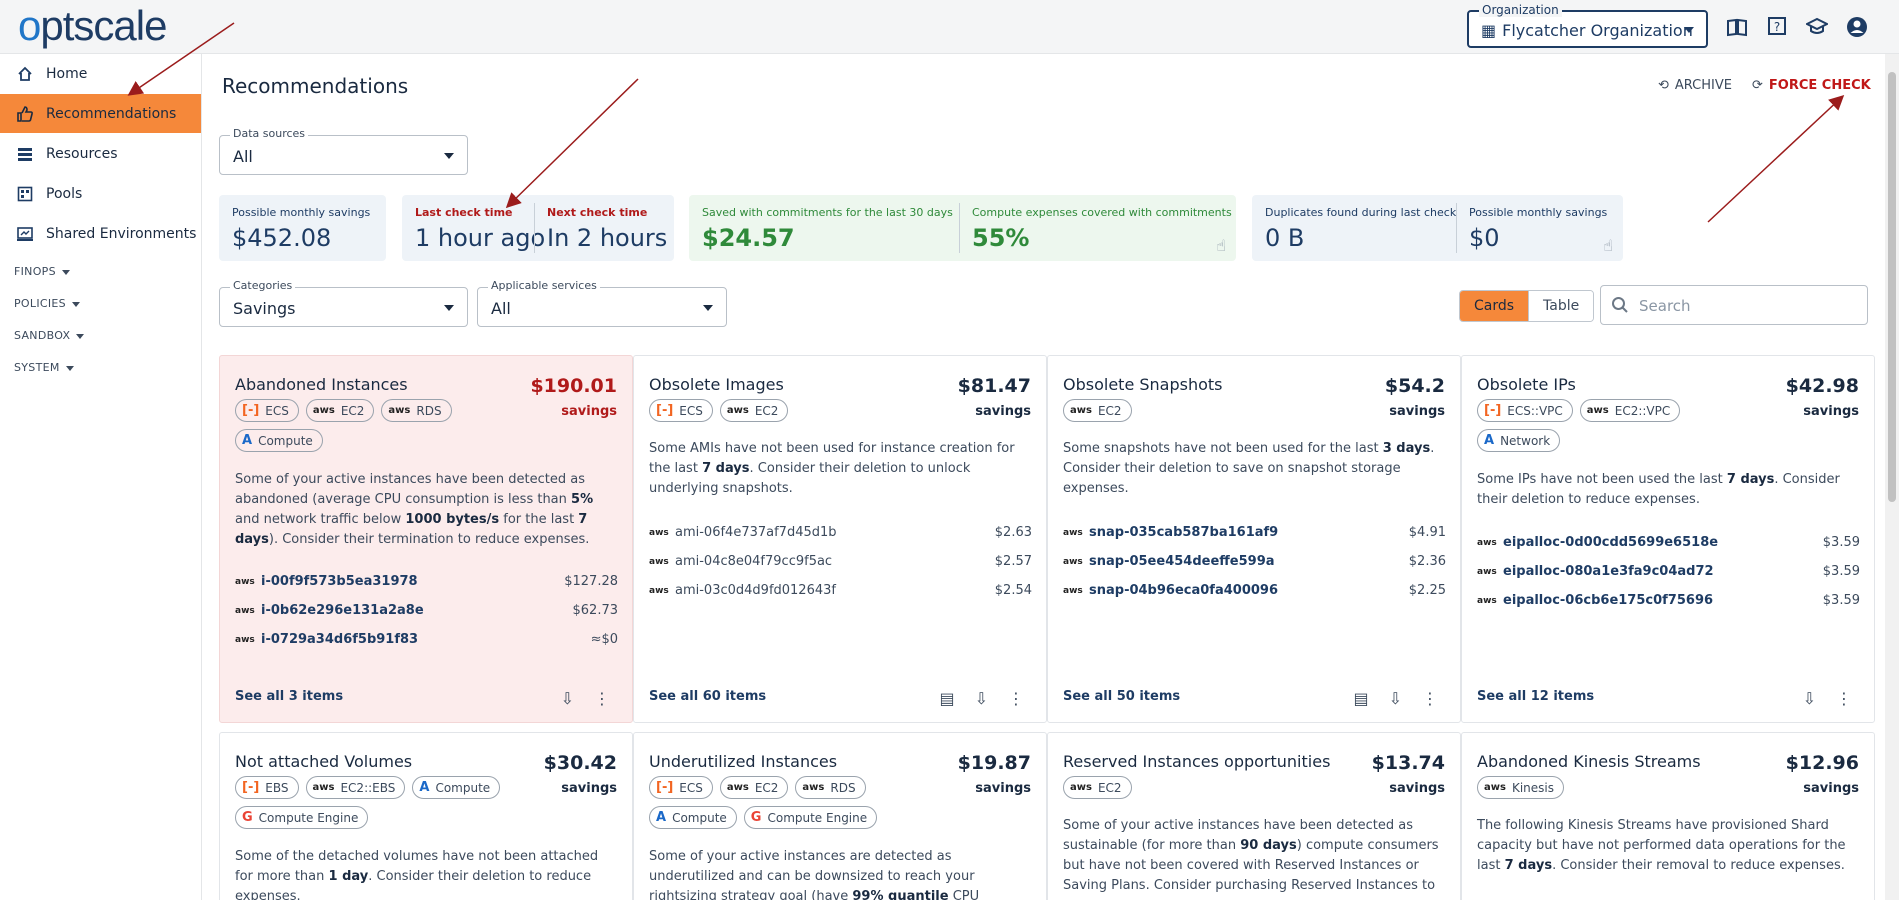  Describe the element at coordinates (424, 787) in the screenshot. I see `azure-icon: A` at that location.